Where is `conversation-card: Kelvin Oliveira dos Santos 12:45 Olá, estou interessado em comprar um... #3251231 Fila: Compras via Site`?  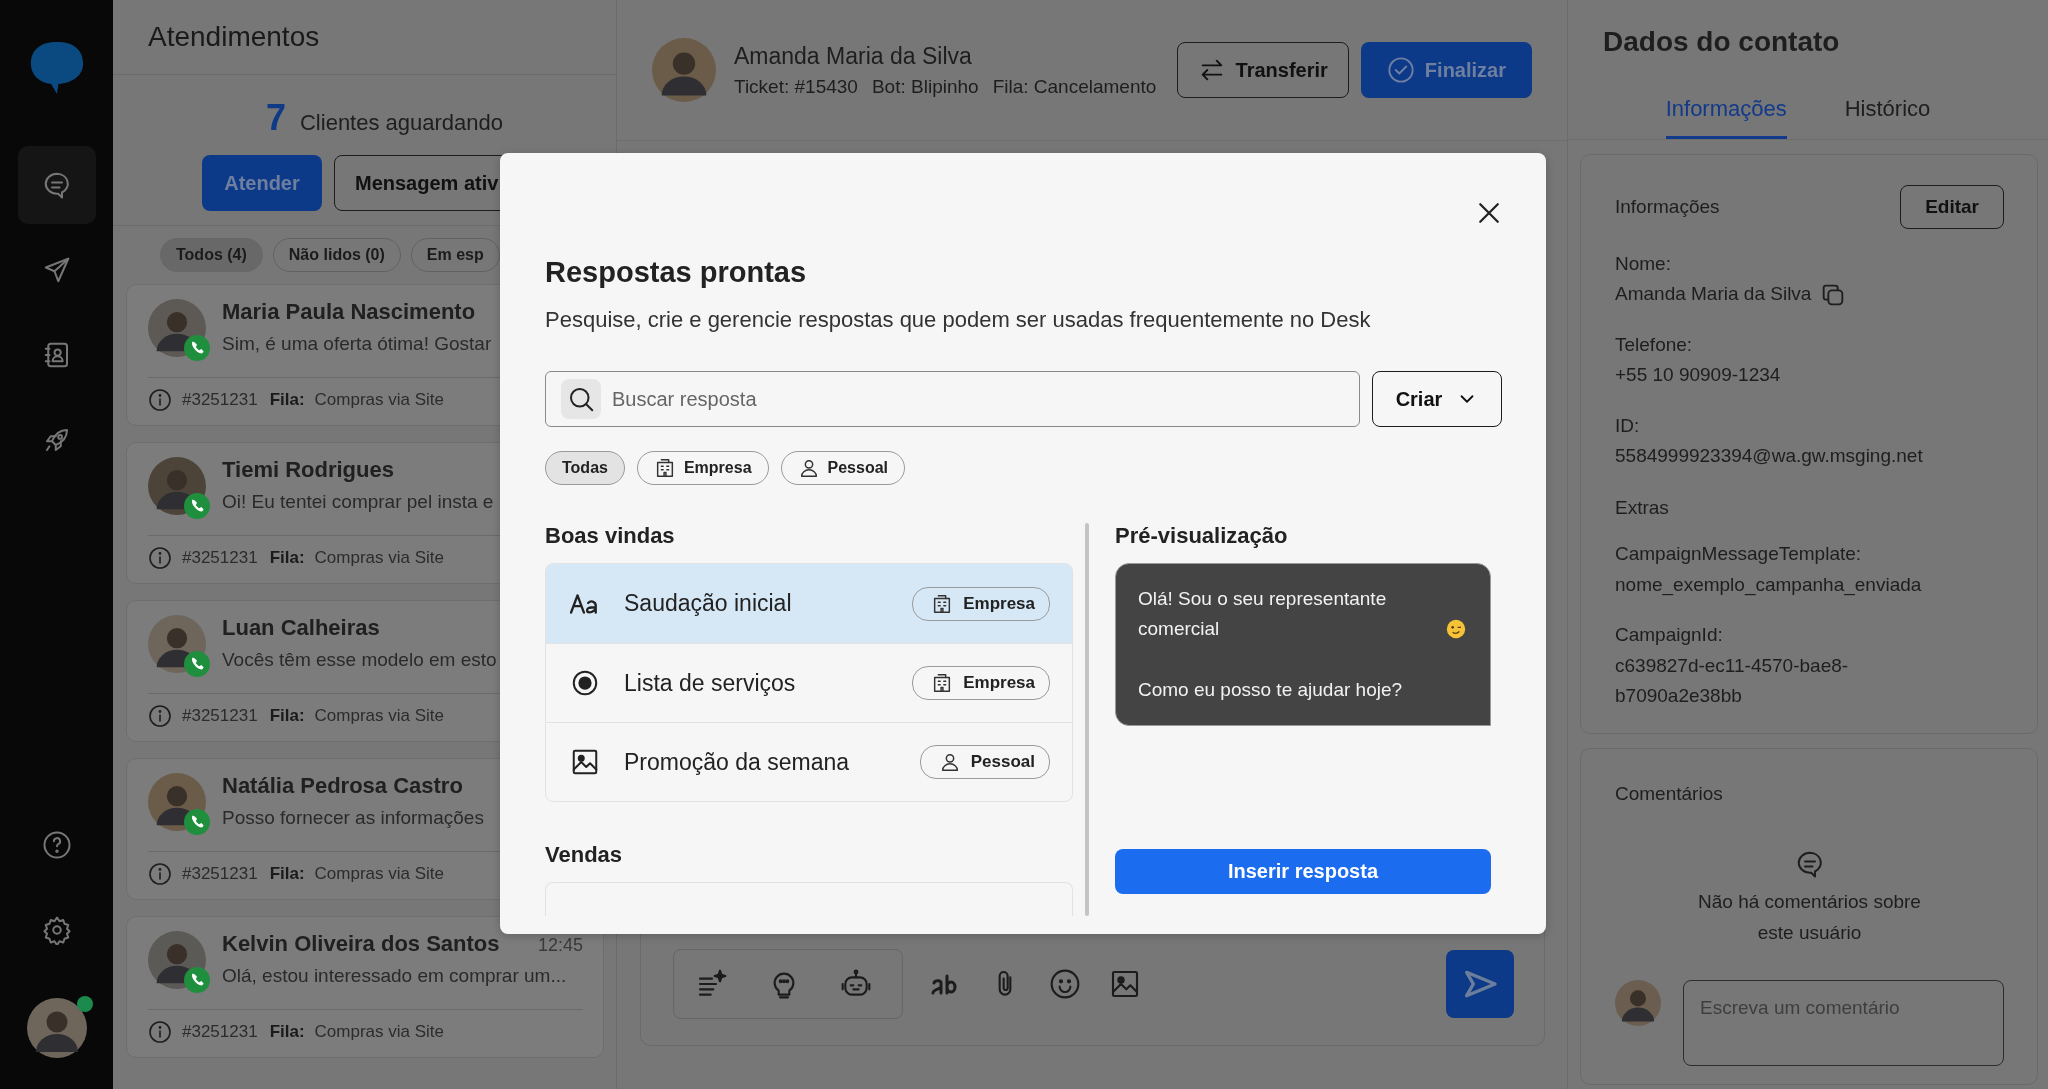
conversation-card: Kelvin Oliveira dos Santos 12:45 Olá, estou interessado em comprar um... #3251231 Fila: Compras via Site is located at coordinates (365, 987).